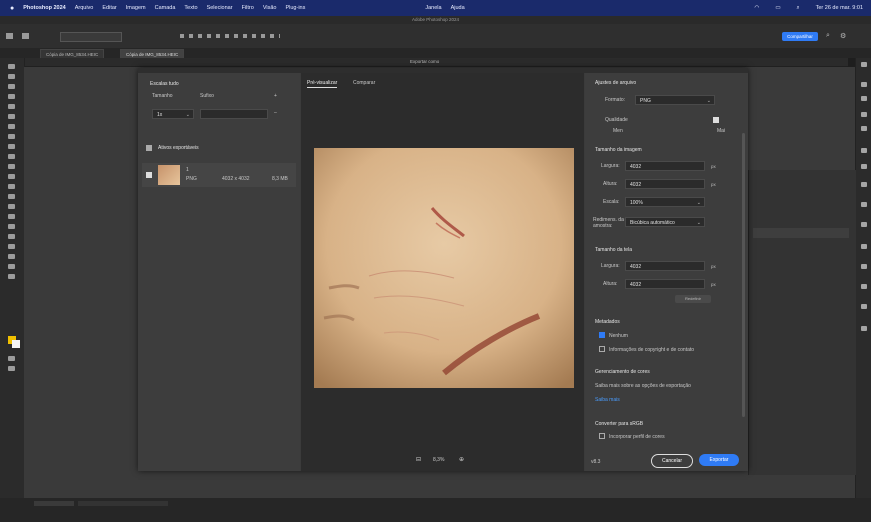 This screenshot has height=522, width=871. I want to click on metadata-copyright-radio, so click(602, 349).